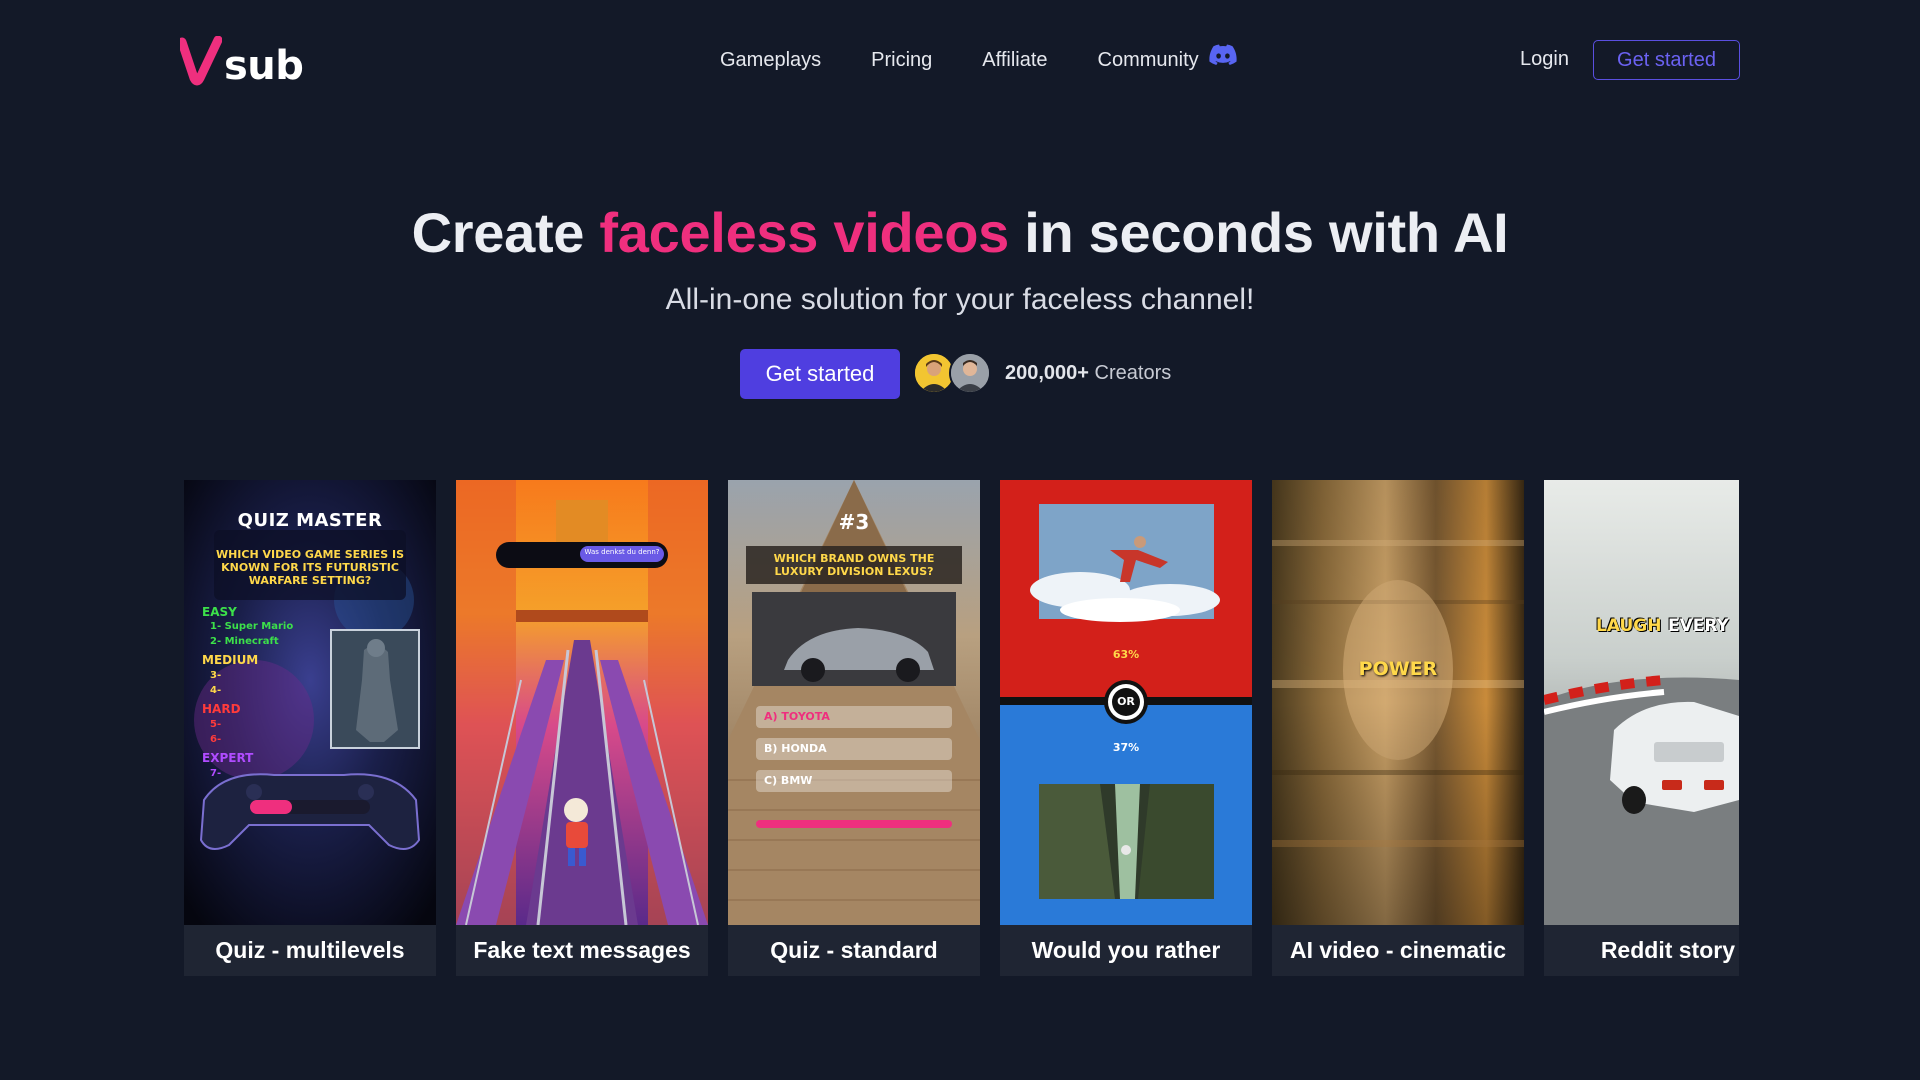 This screenshot has height=1080, width=1920. I want to click on template-card-would-you-rather: 63% OR 37% Would you rather, so click(1126, 728).